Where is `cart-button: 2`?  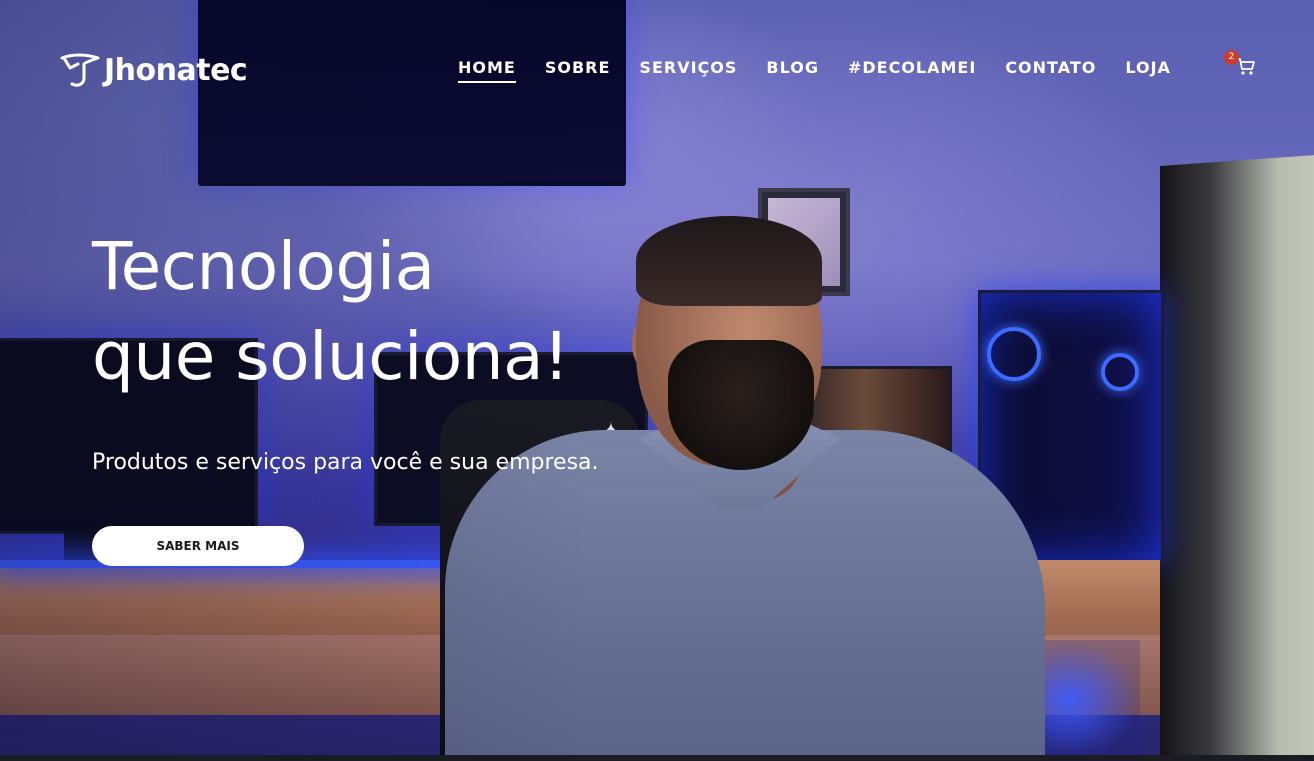
cart-button: 2 is located at coordinates (1241, 65).